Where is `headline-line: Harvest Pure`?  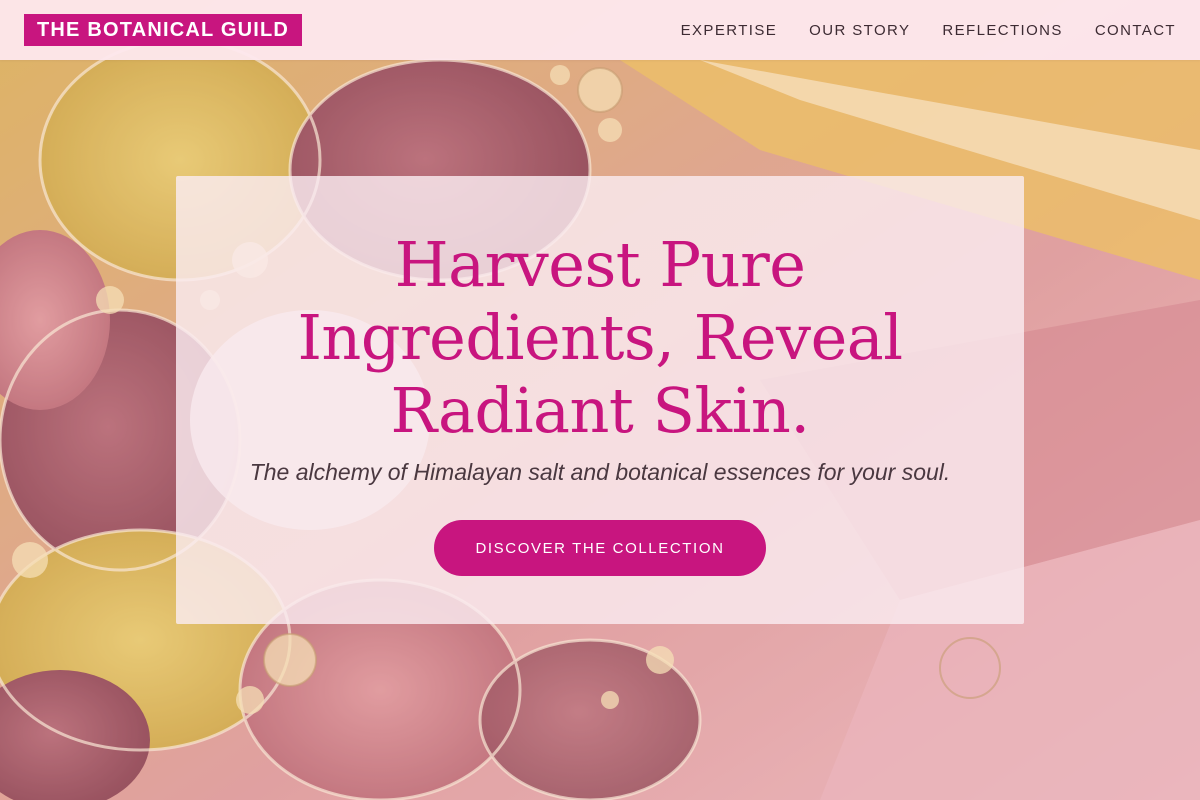 headline-line: Harvest Pure is located at coordinates (600, 264).